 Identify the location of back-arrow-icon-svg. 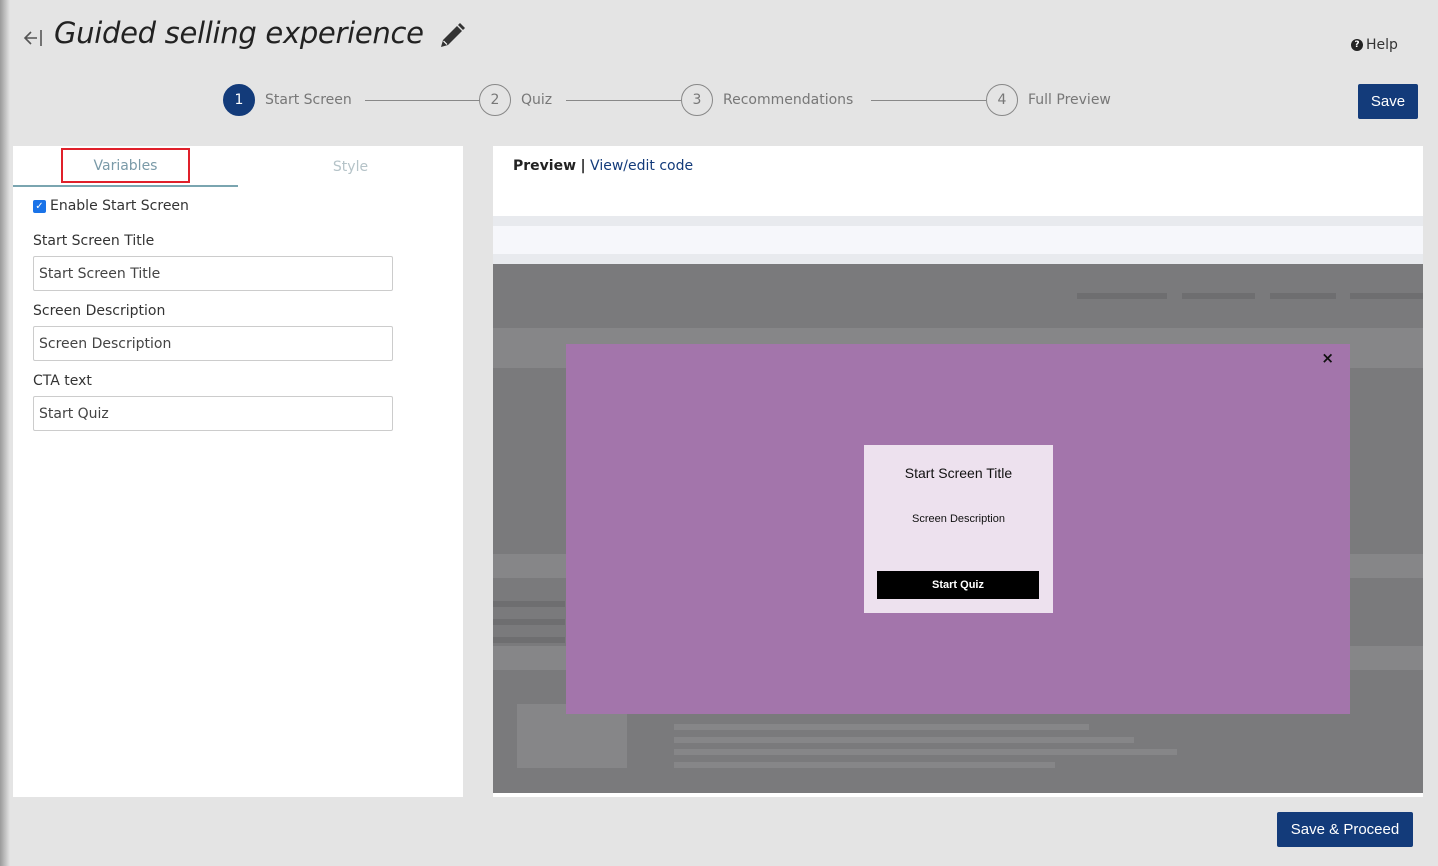
(32, 38).